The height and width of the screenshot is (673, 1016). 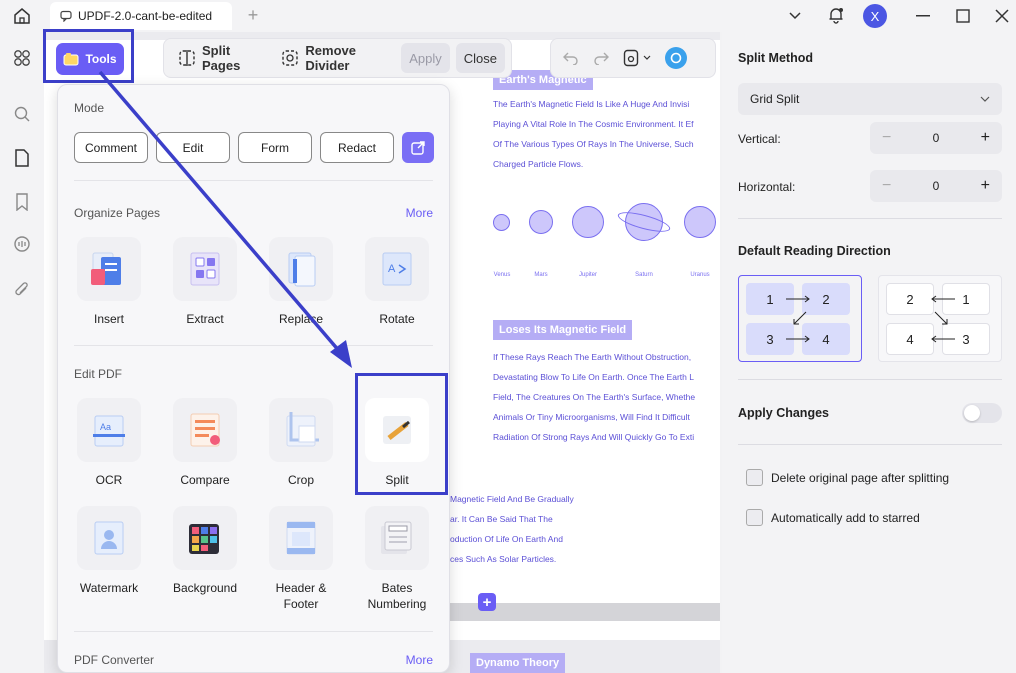 I want to click on converter-more-link: More, so click(x=419, y=660).